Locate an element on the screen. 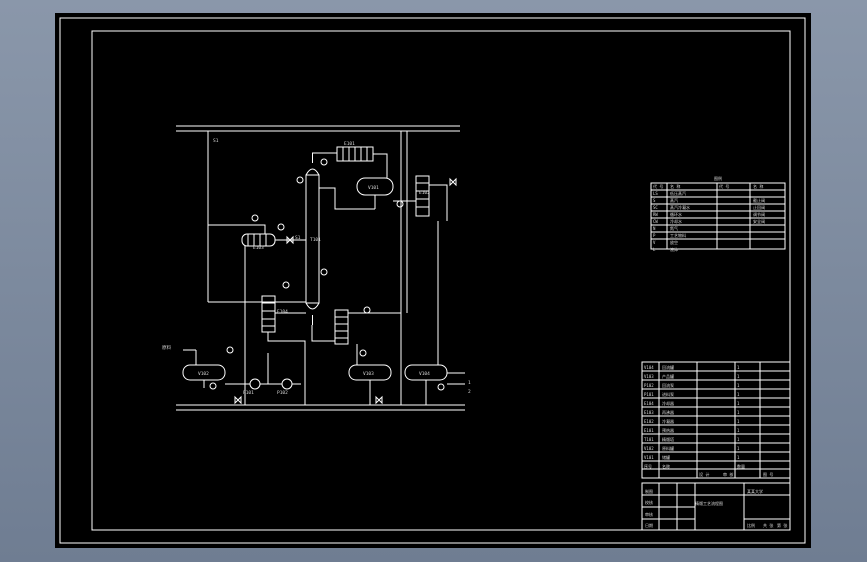 The width and height of the screenshot is (867, 562). legend-cell: 循环水 is located at coordinates (676, 214).